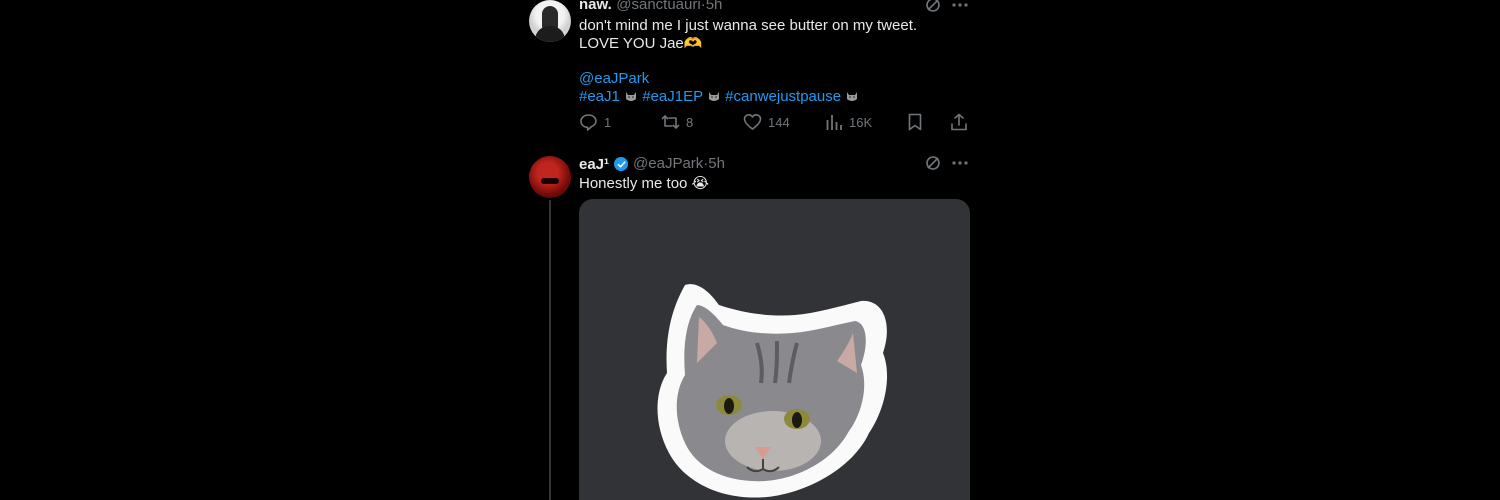  What do you see at coordinates (766, 122) in the screenshot?
I see `like-button: 144` at bounding box center [766, 122].